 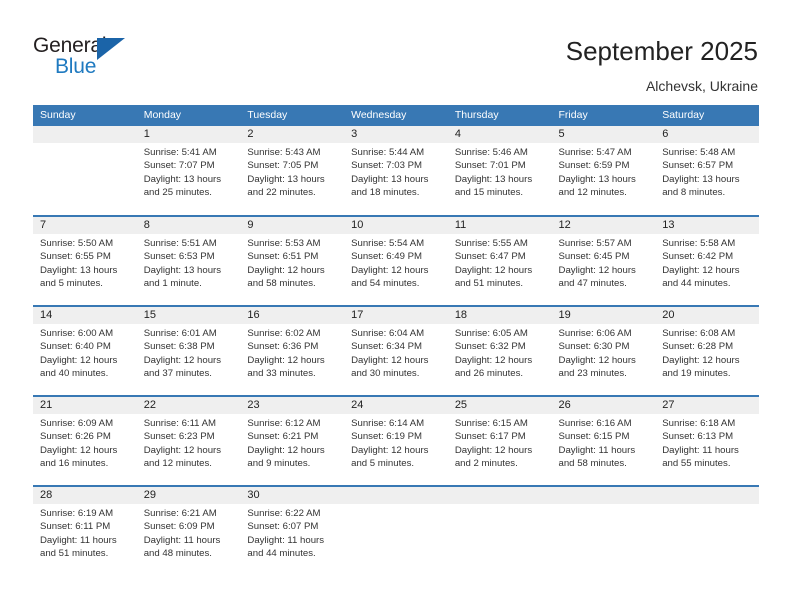 I want to click on day-number: 7, so click(x=85, y=225).